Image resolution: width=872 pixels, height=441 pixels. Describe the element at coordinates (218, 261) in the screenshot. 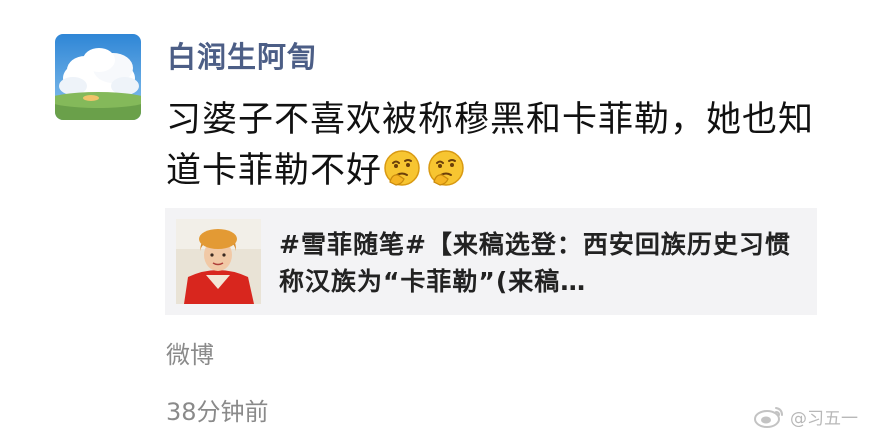

I see `card-thumbnail` at that location.